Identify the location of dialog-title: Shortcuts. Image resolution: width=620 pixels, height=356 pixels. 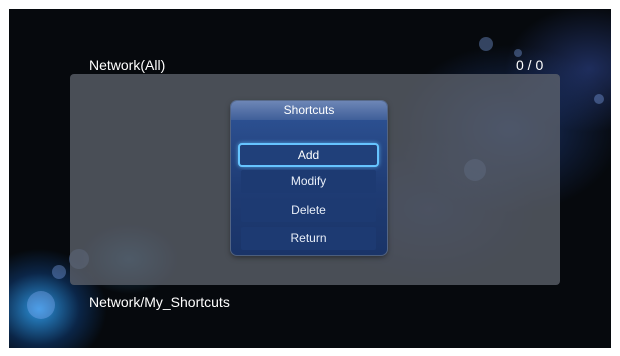
(309, 110).